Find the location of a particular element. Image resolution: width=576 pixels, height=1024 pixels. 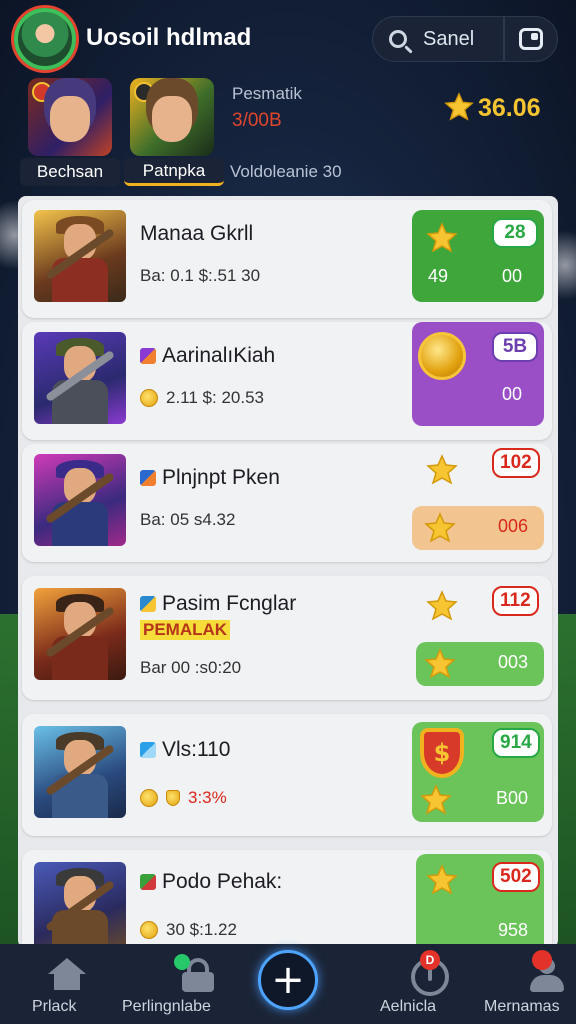

nav-item-lock: Perlingnlabe is located at coordinates (168, 984).